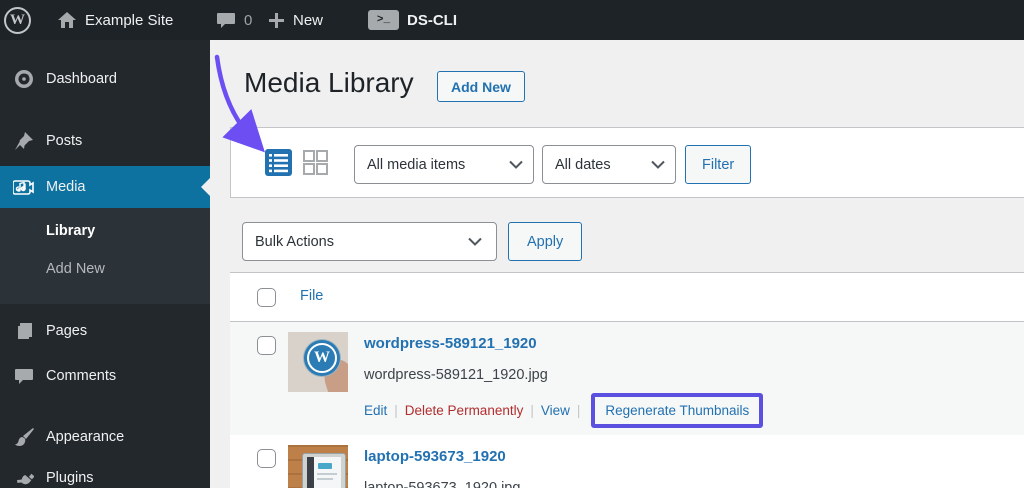 This screenshot has height=488, width=1024. Describe the element at coordinates (70, 478) in the screenshot. I see `sidebar-label: Plugins` at that location.